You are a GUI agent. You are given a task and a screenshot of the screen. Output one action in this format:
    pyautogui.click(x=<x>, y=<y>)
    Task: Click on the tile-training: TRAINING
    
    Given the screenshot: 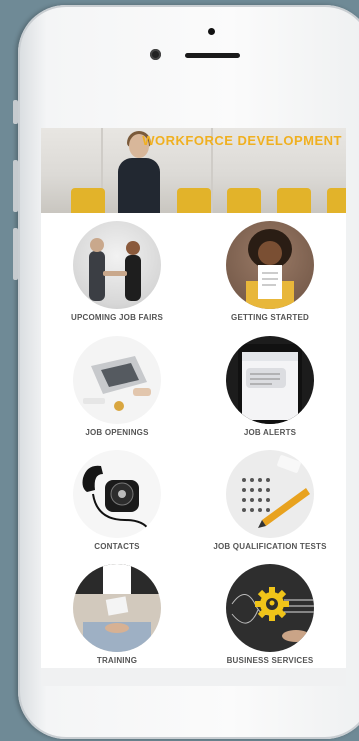 What is the action you would take?
    pyautogui.click(x=117, y=614)
    